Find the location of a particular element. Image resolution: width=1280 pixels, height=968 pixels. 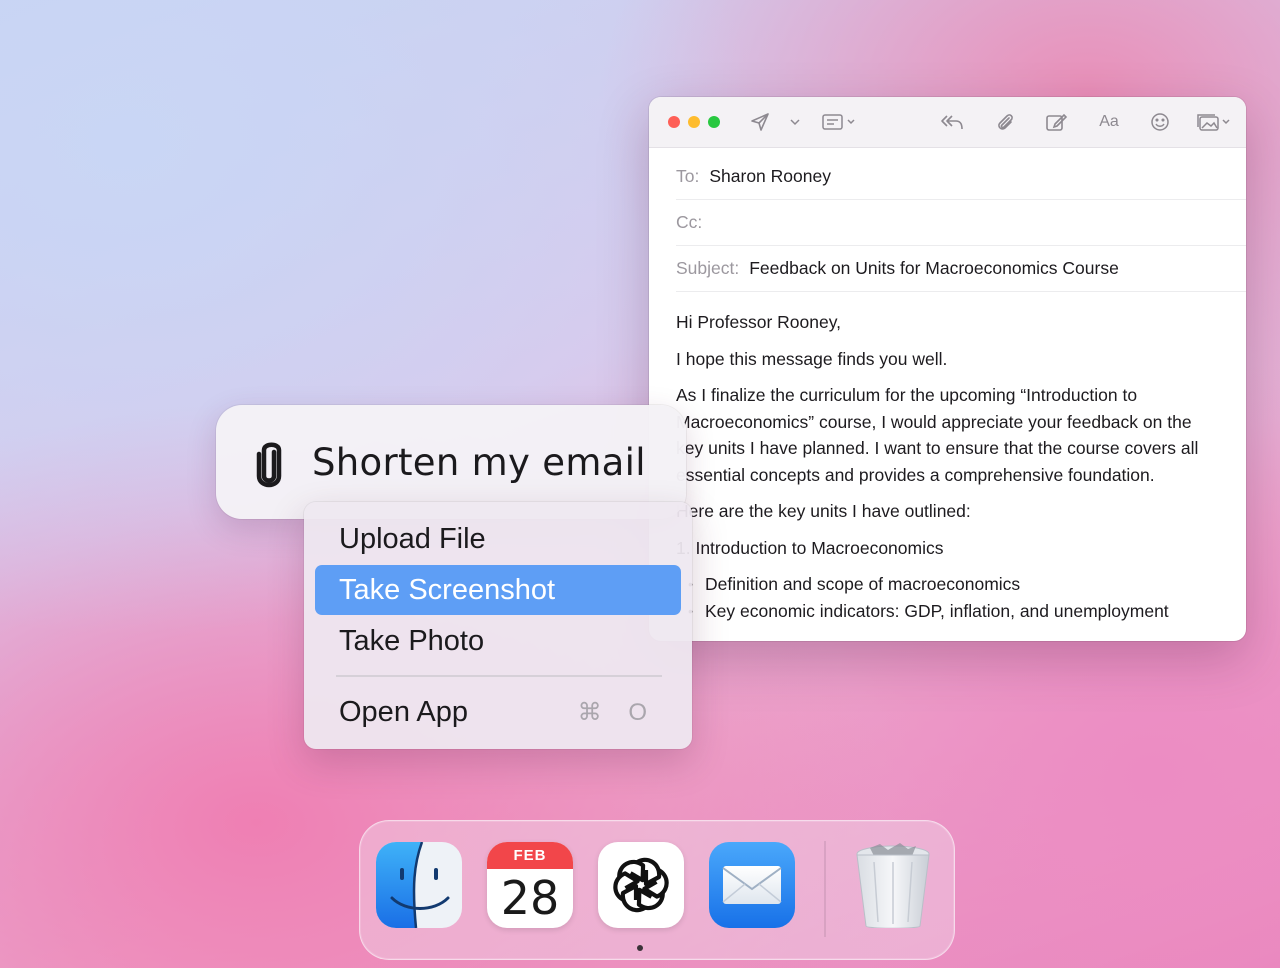

menu-item-upload-file: Upload File is located at coordinates (498, 539).